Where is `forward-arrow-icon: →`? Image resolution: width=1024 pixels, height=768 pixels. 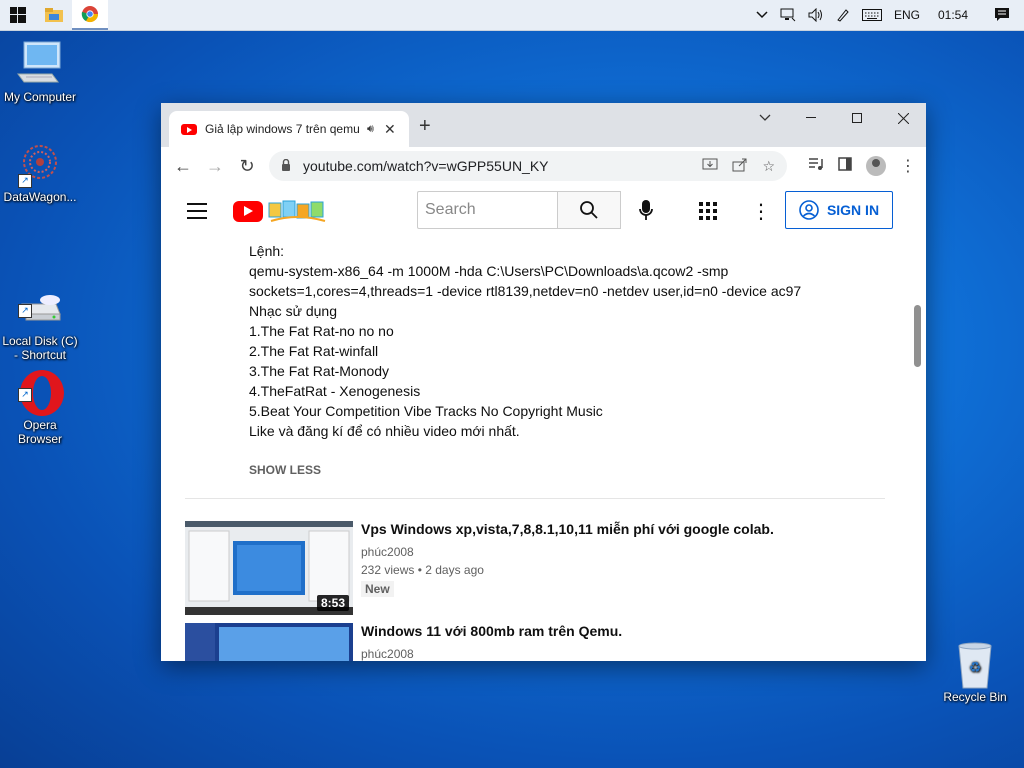
forward-arrow-icon: → is located at coordinates (215, 166).